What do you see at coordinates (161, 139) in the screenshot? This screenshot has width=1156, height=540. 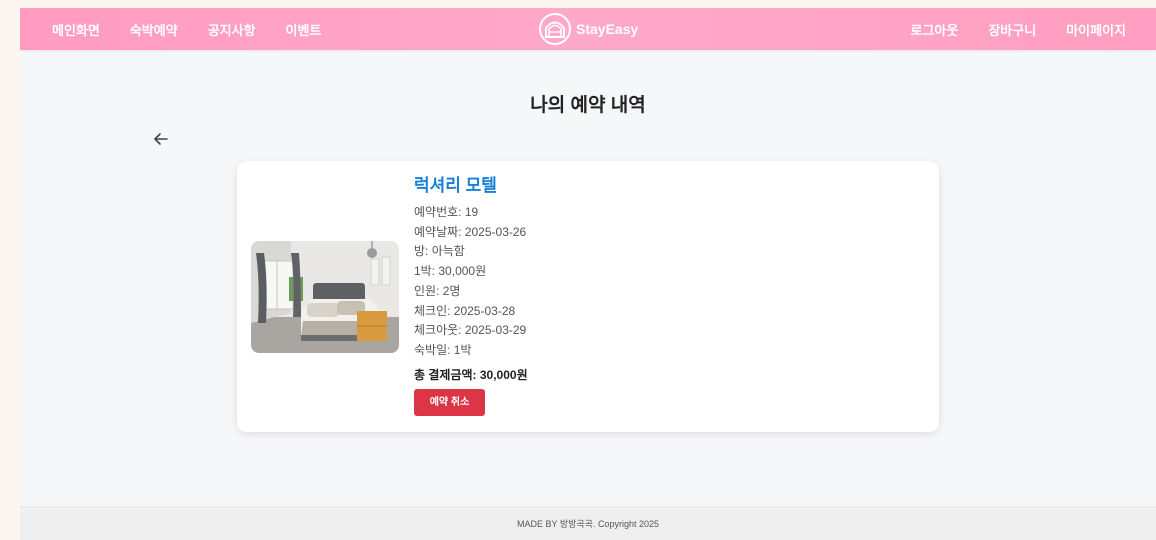 I see `arrow-left-icon` at bounding box center [161, 139].